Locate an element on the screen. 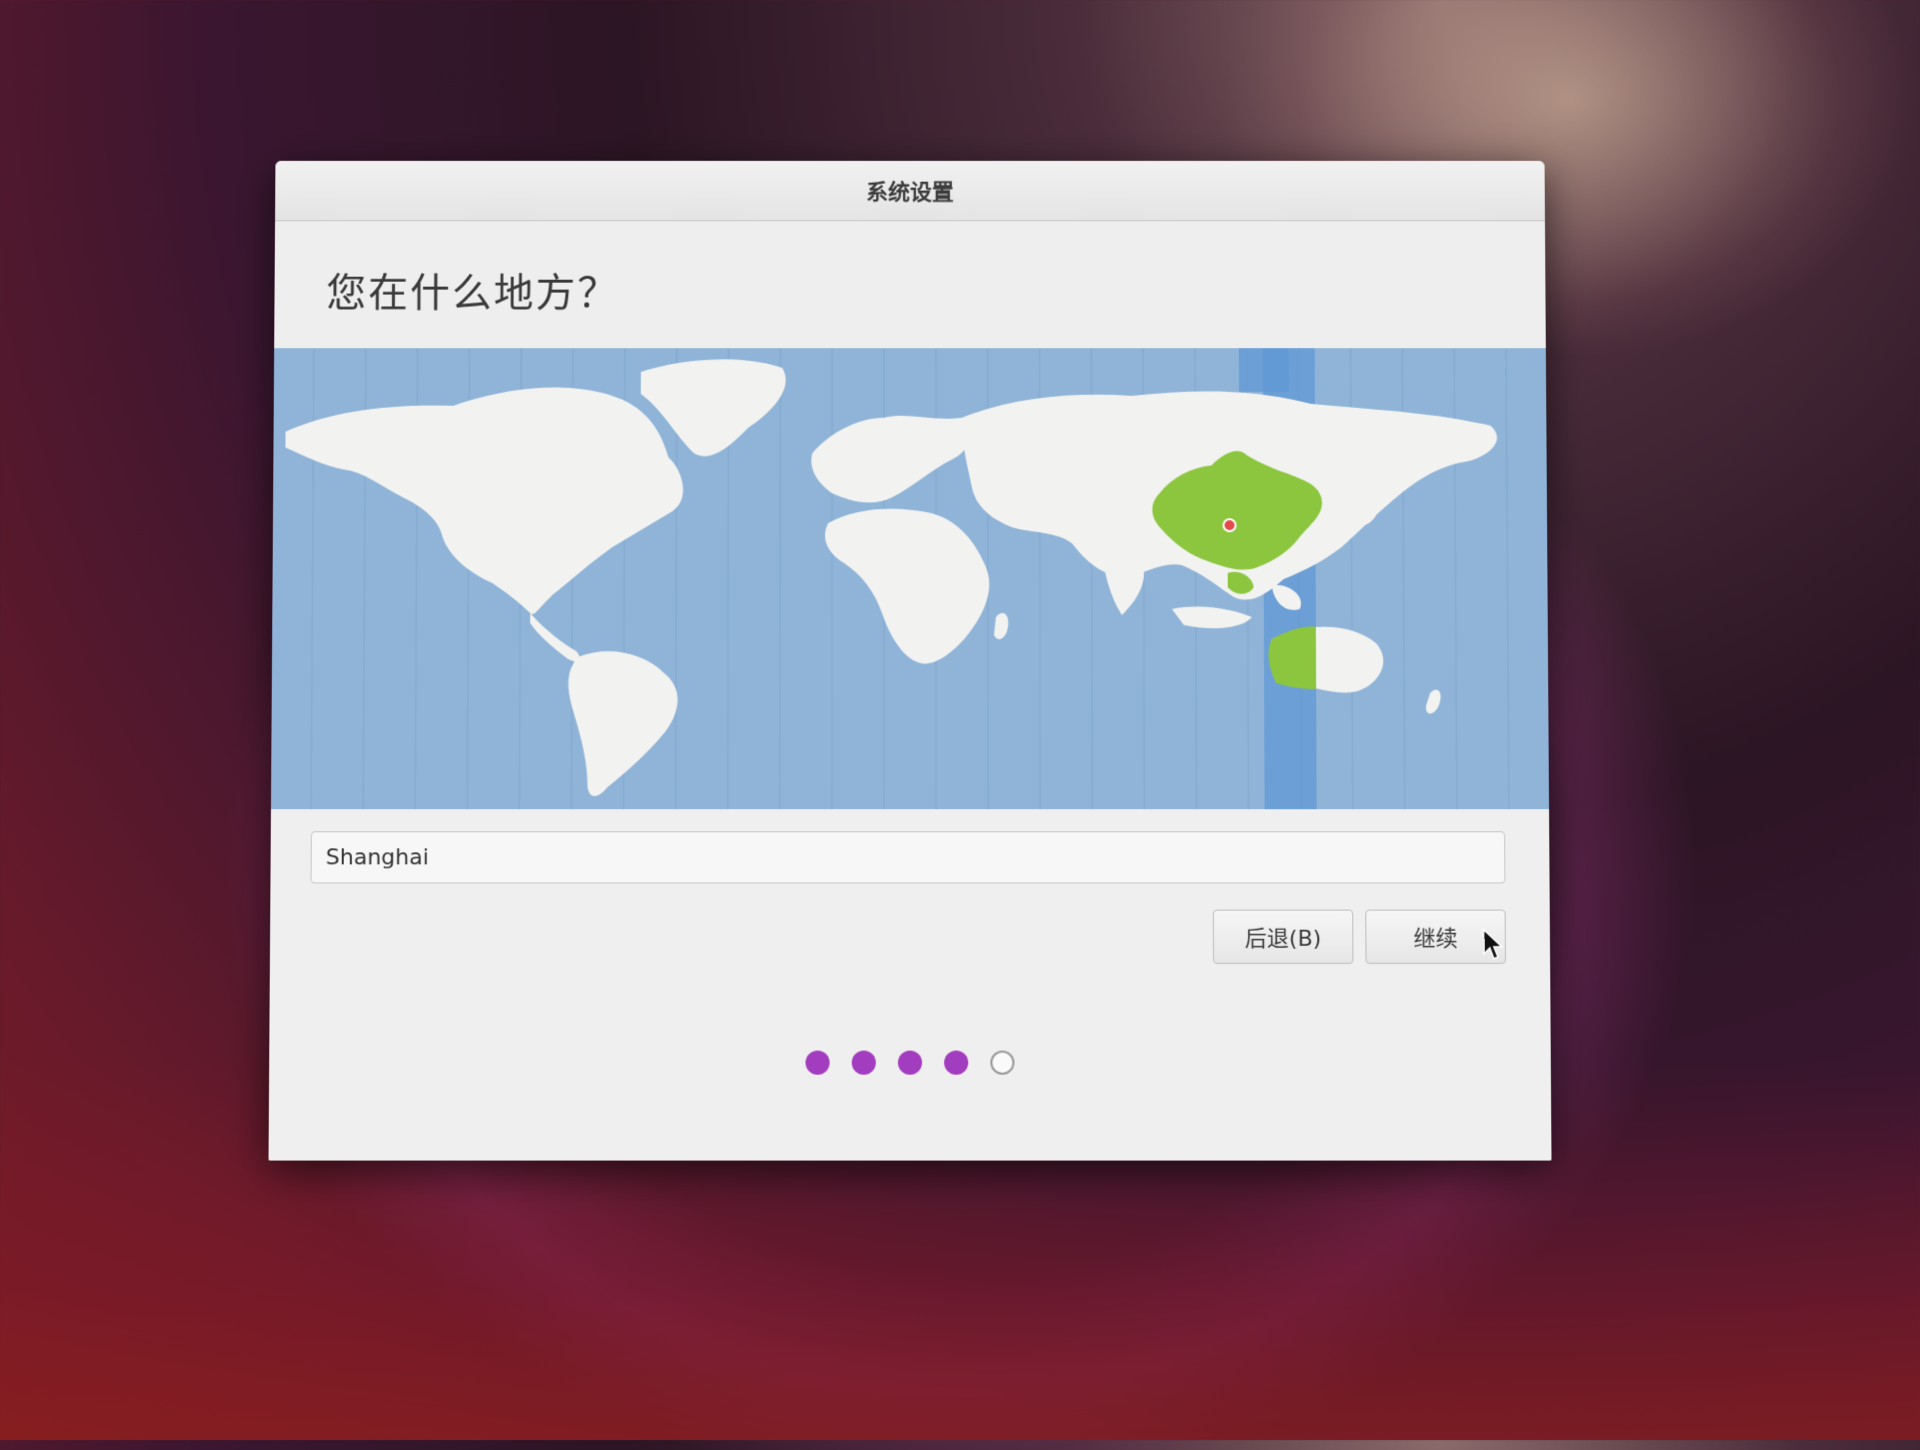  window-titlebar: 系统设置 is located at coordinates (910, 191).